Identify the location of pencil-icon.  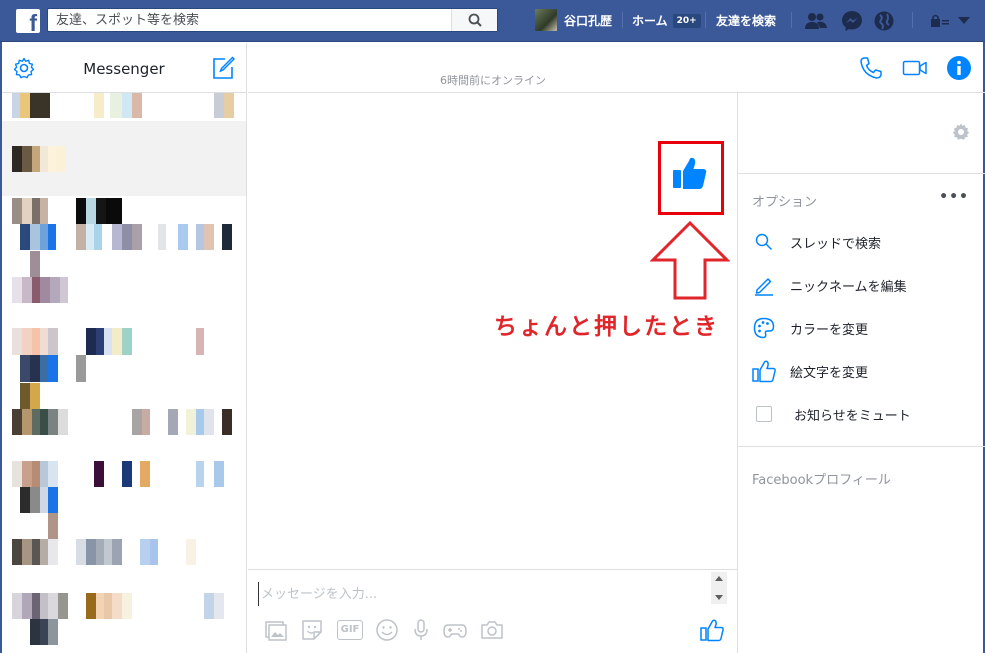
(764, 285).